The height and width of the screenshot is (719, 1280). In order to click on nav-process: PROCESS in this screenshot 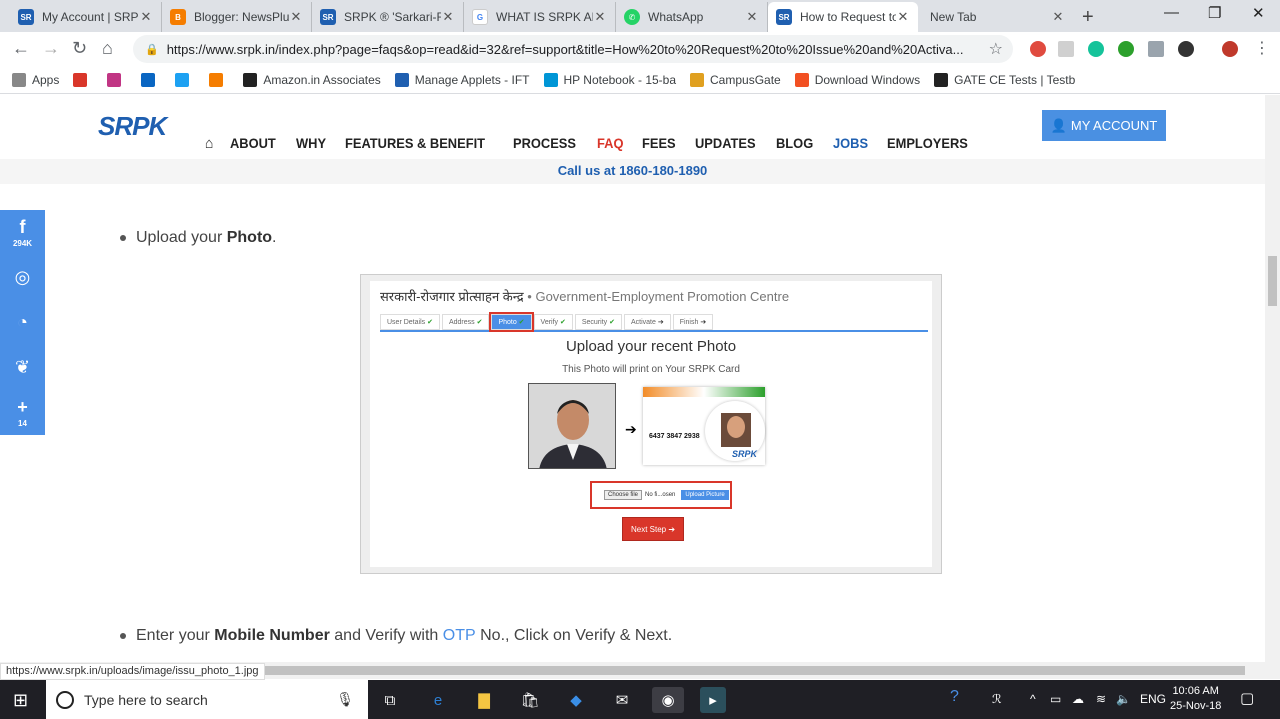, I will do `click(544, 143)`.